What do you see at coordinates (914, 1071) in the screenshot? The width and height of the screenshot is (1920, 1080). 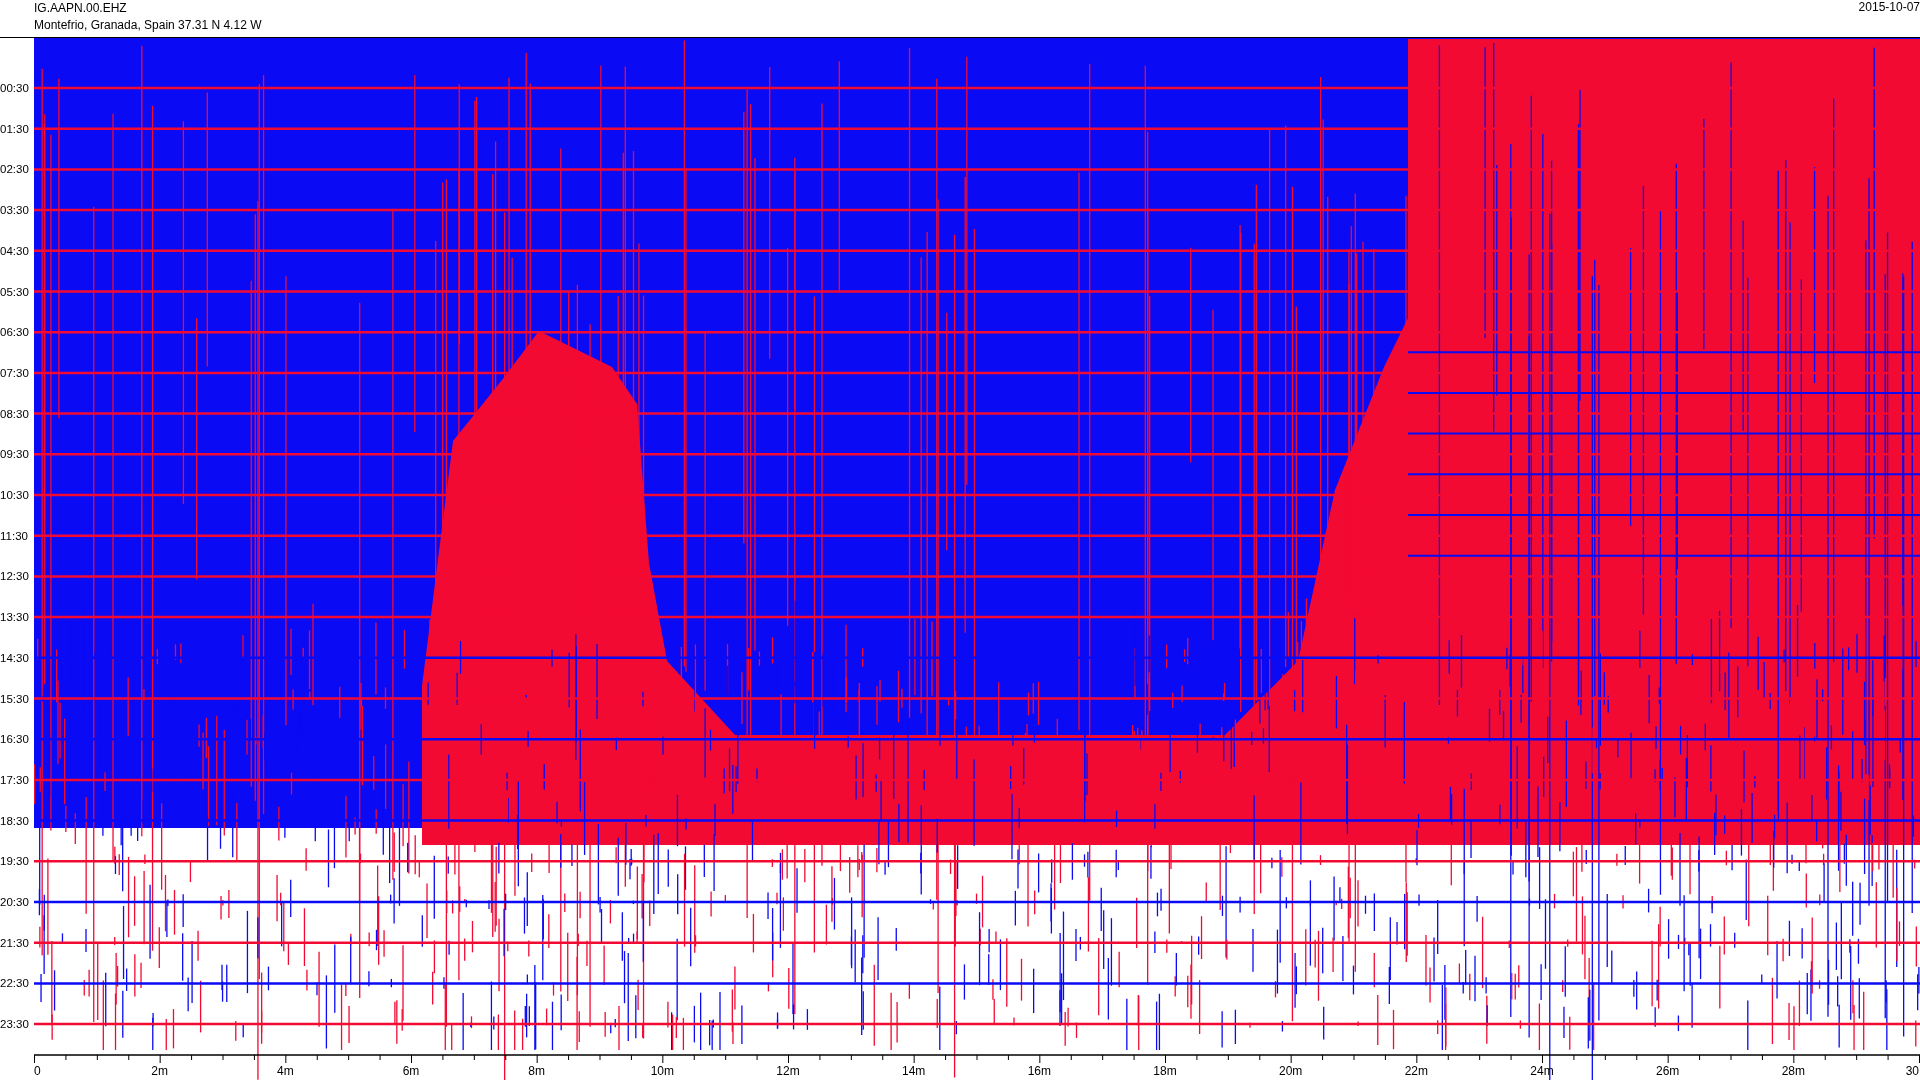 I see `minute-label: 14m` at bounding box center [914, 1071].